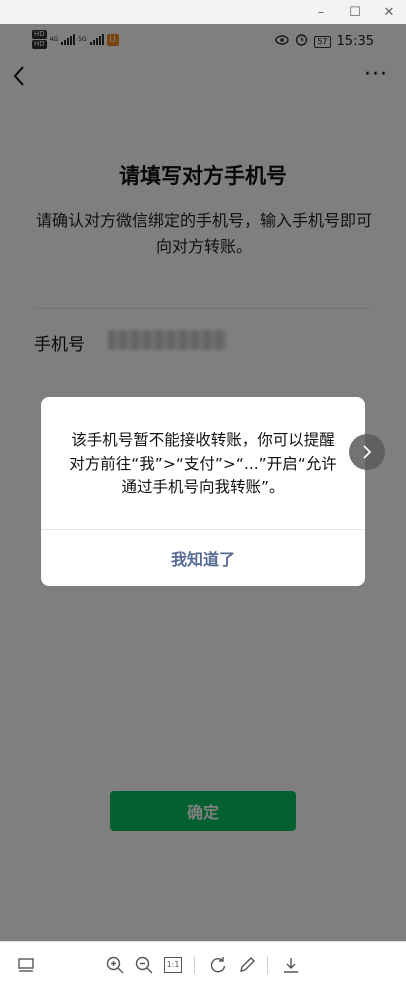 This screenshot has width=406, height=989. Describe the element at coordinates (203, 965) in the screenshot. I see `viewer-toolbar: 1:1` at that location.